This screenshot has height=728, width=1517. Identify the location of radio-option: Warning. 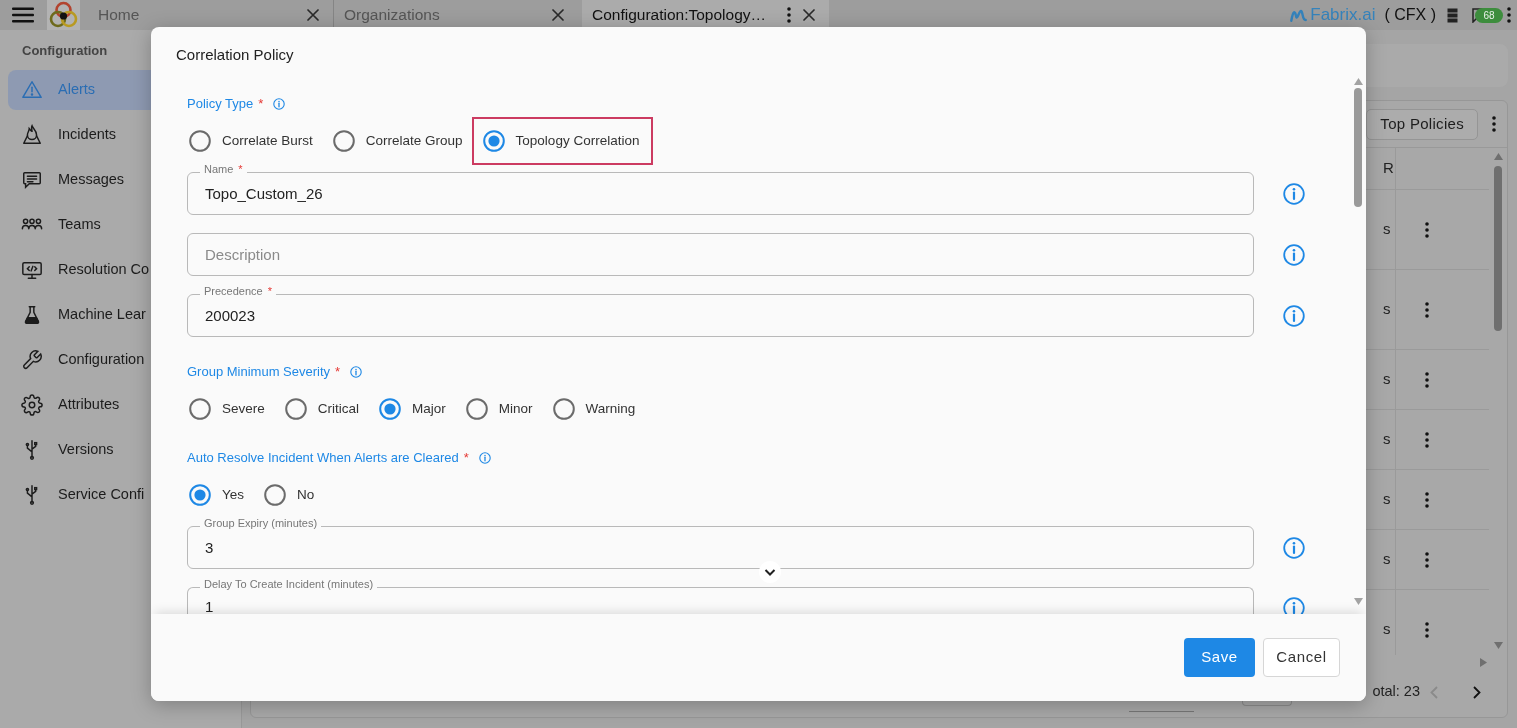
(594, 409).